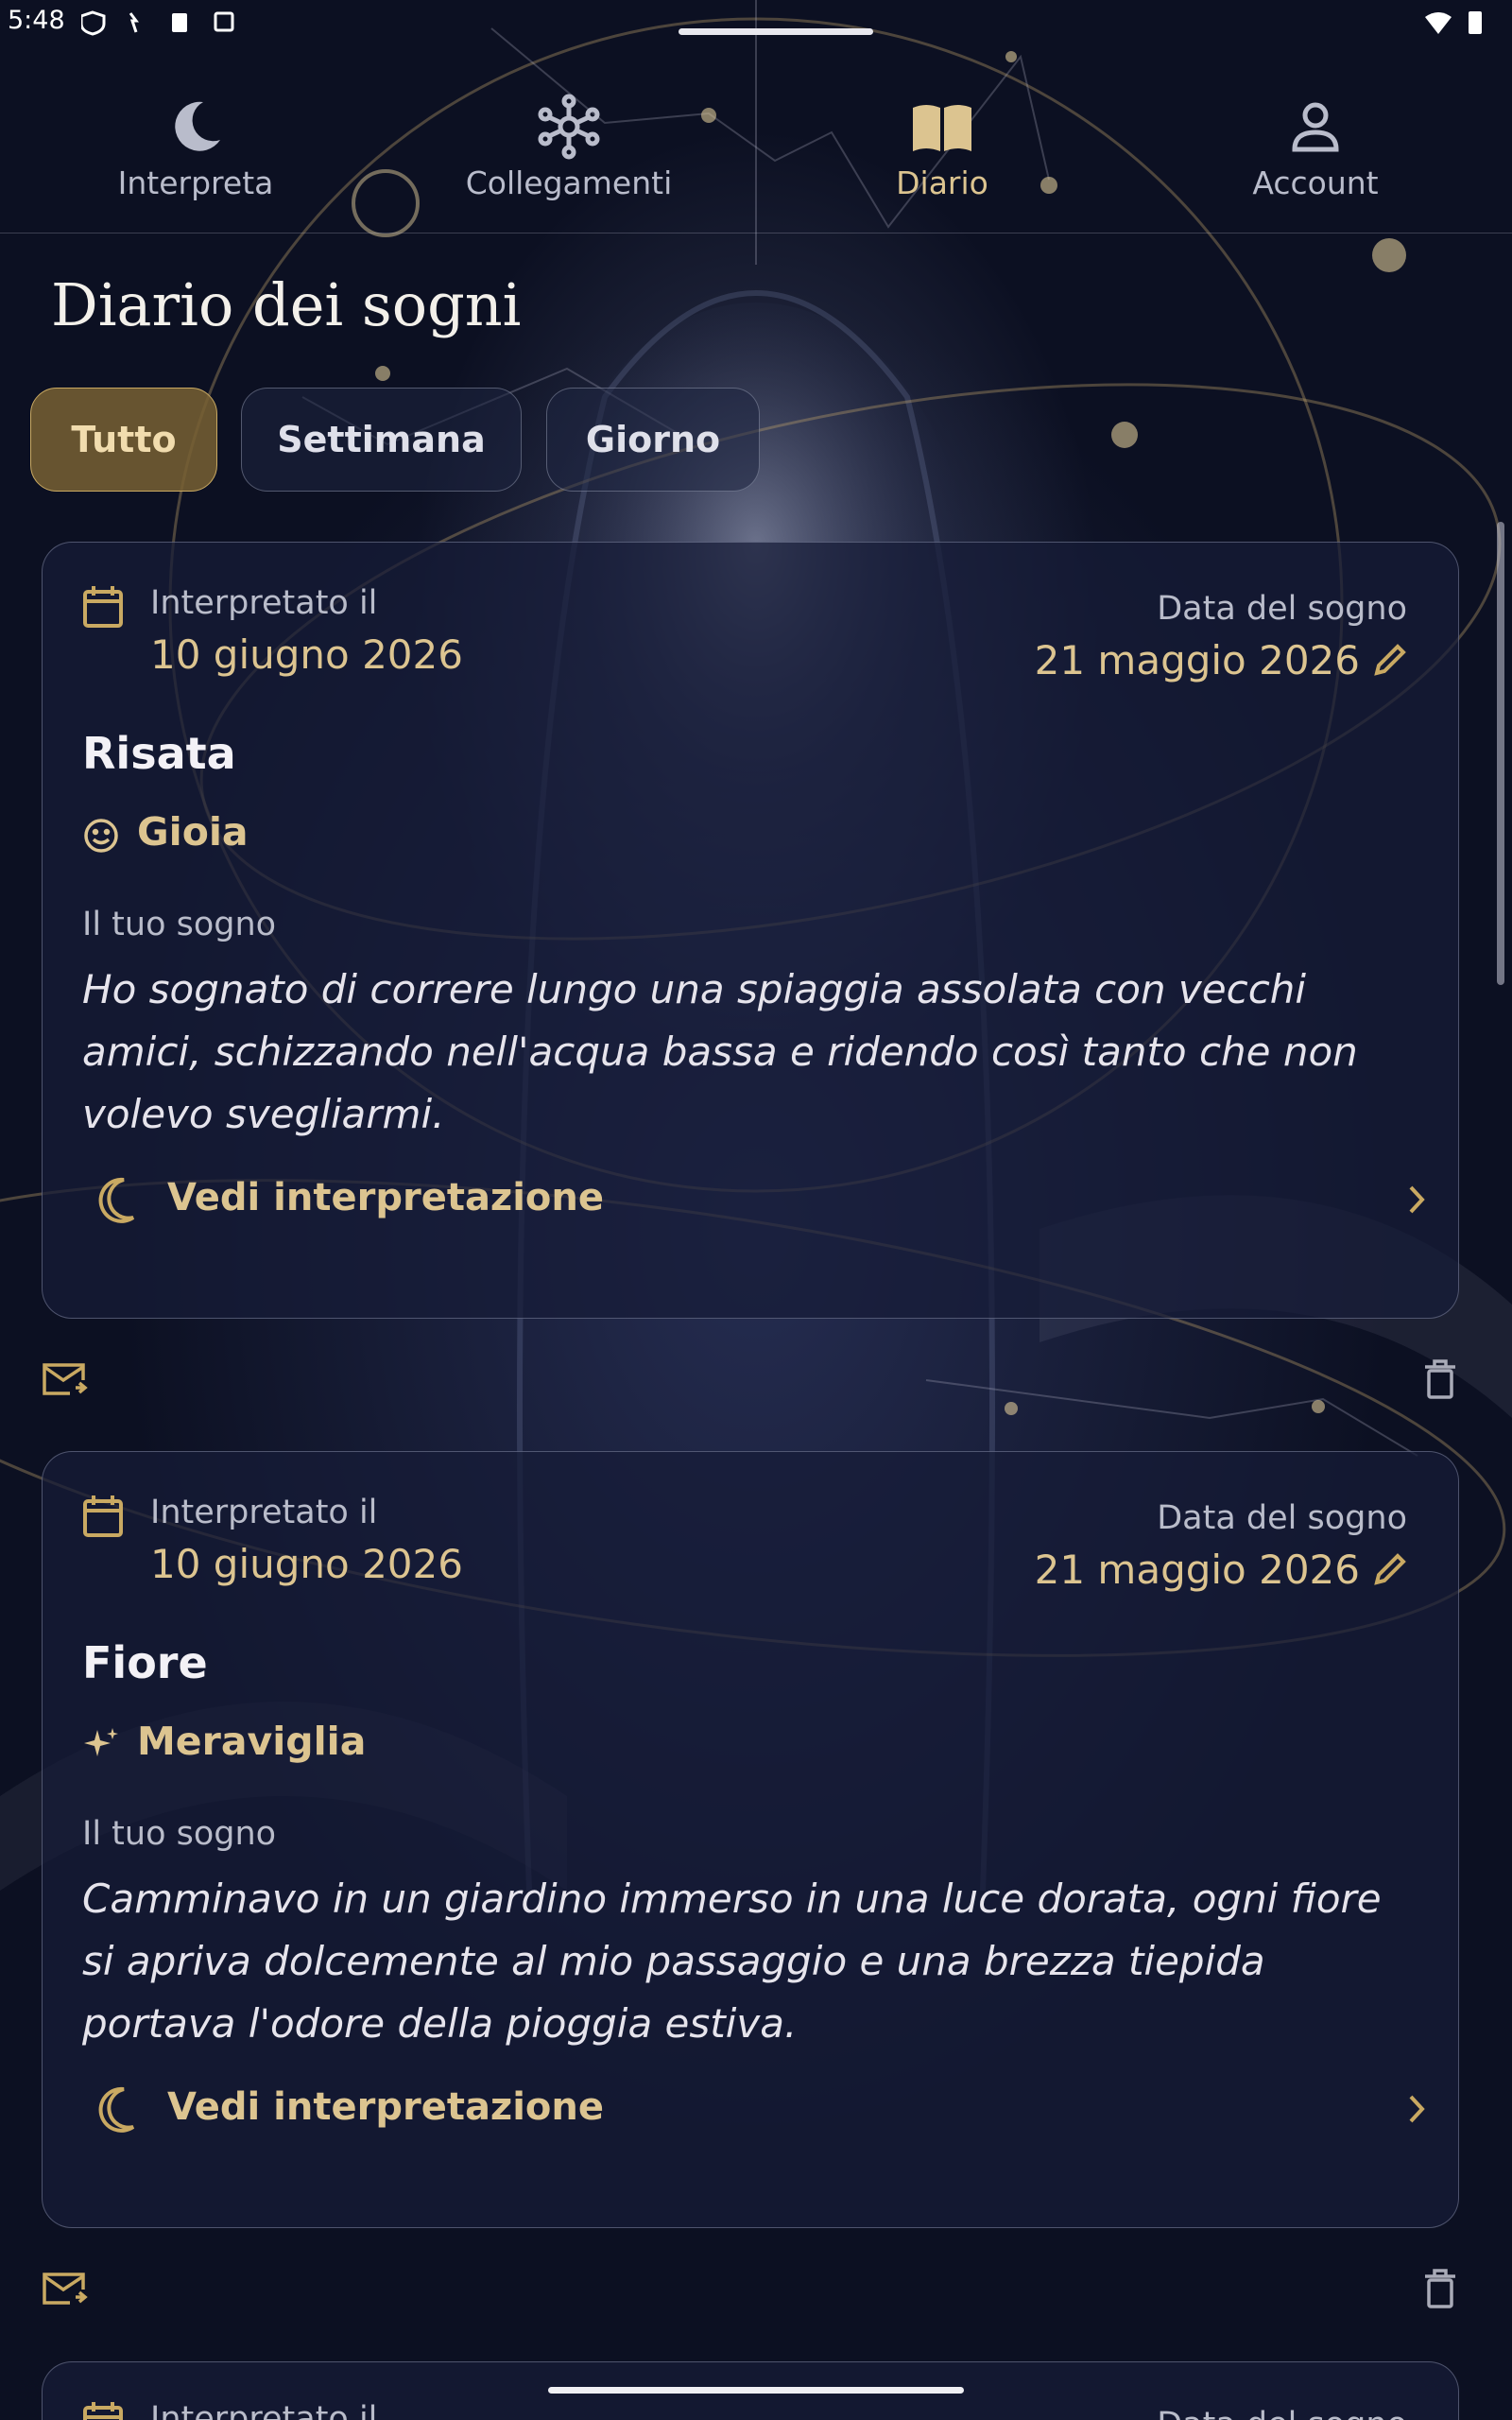  I want to click on top-navigation: Interpreta Collegamenti Diario Account, so click(756, 146).